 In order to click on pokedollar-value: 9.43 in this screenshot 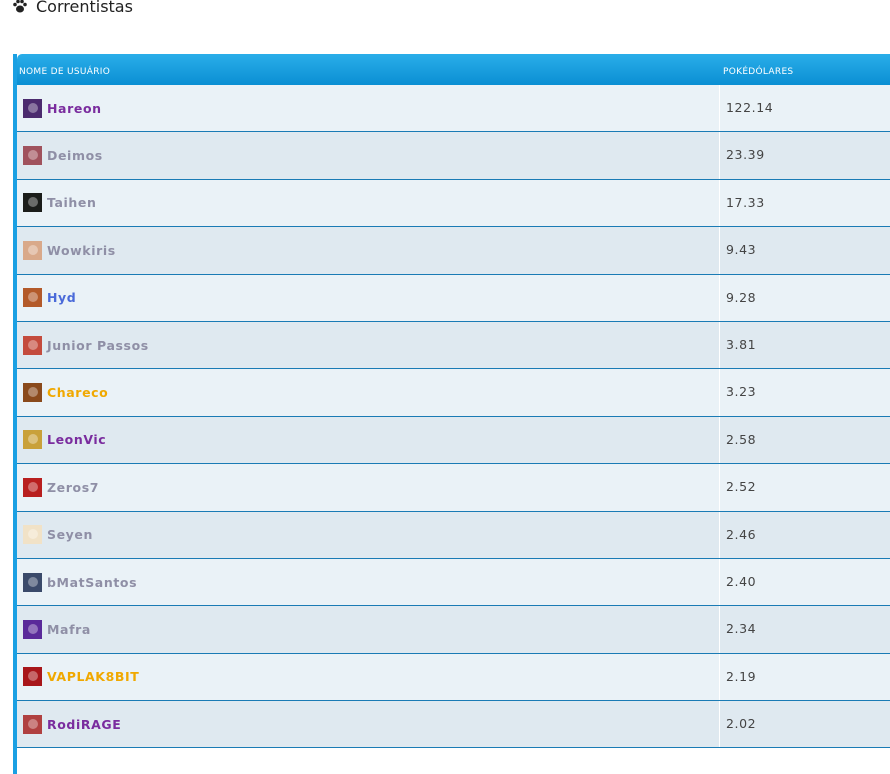, I will do `click(741, 250)`.